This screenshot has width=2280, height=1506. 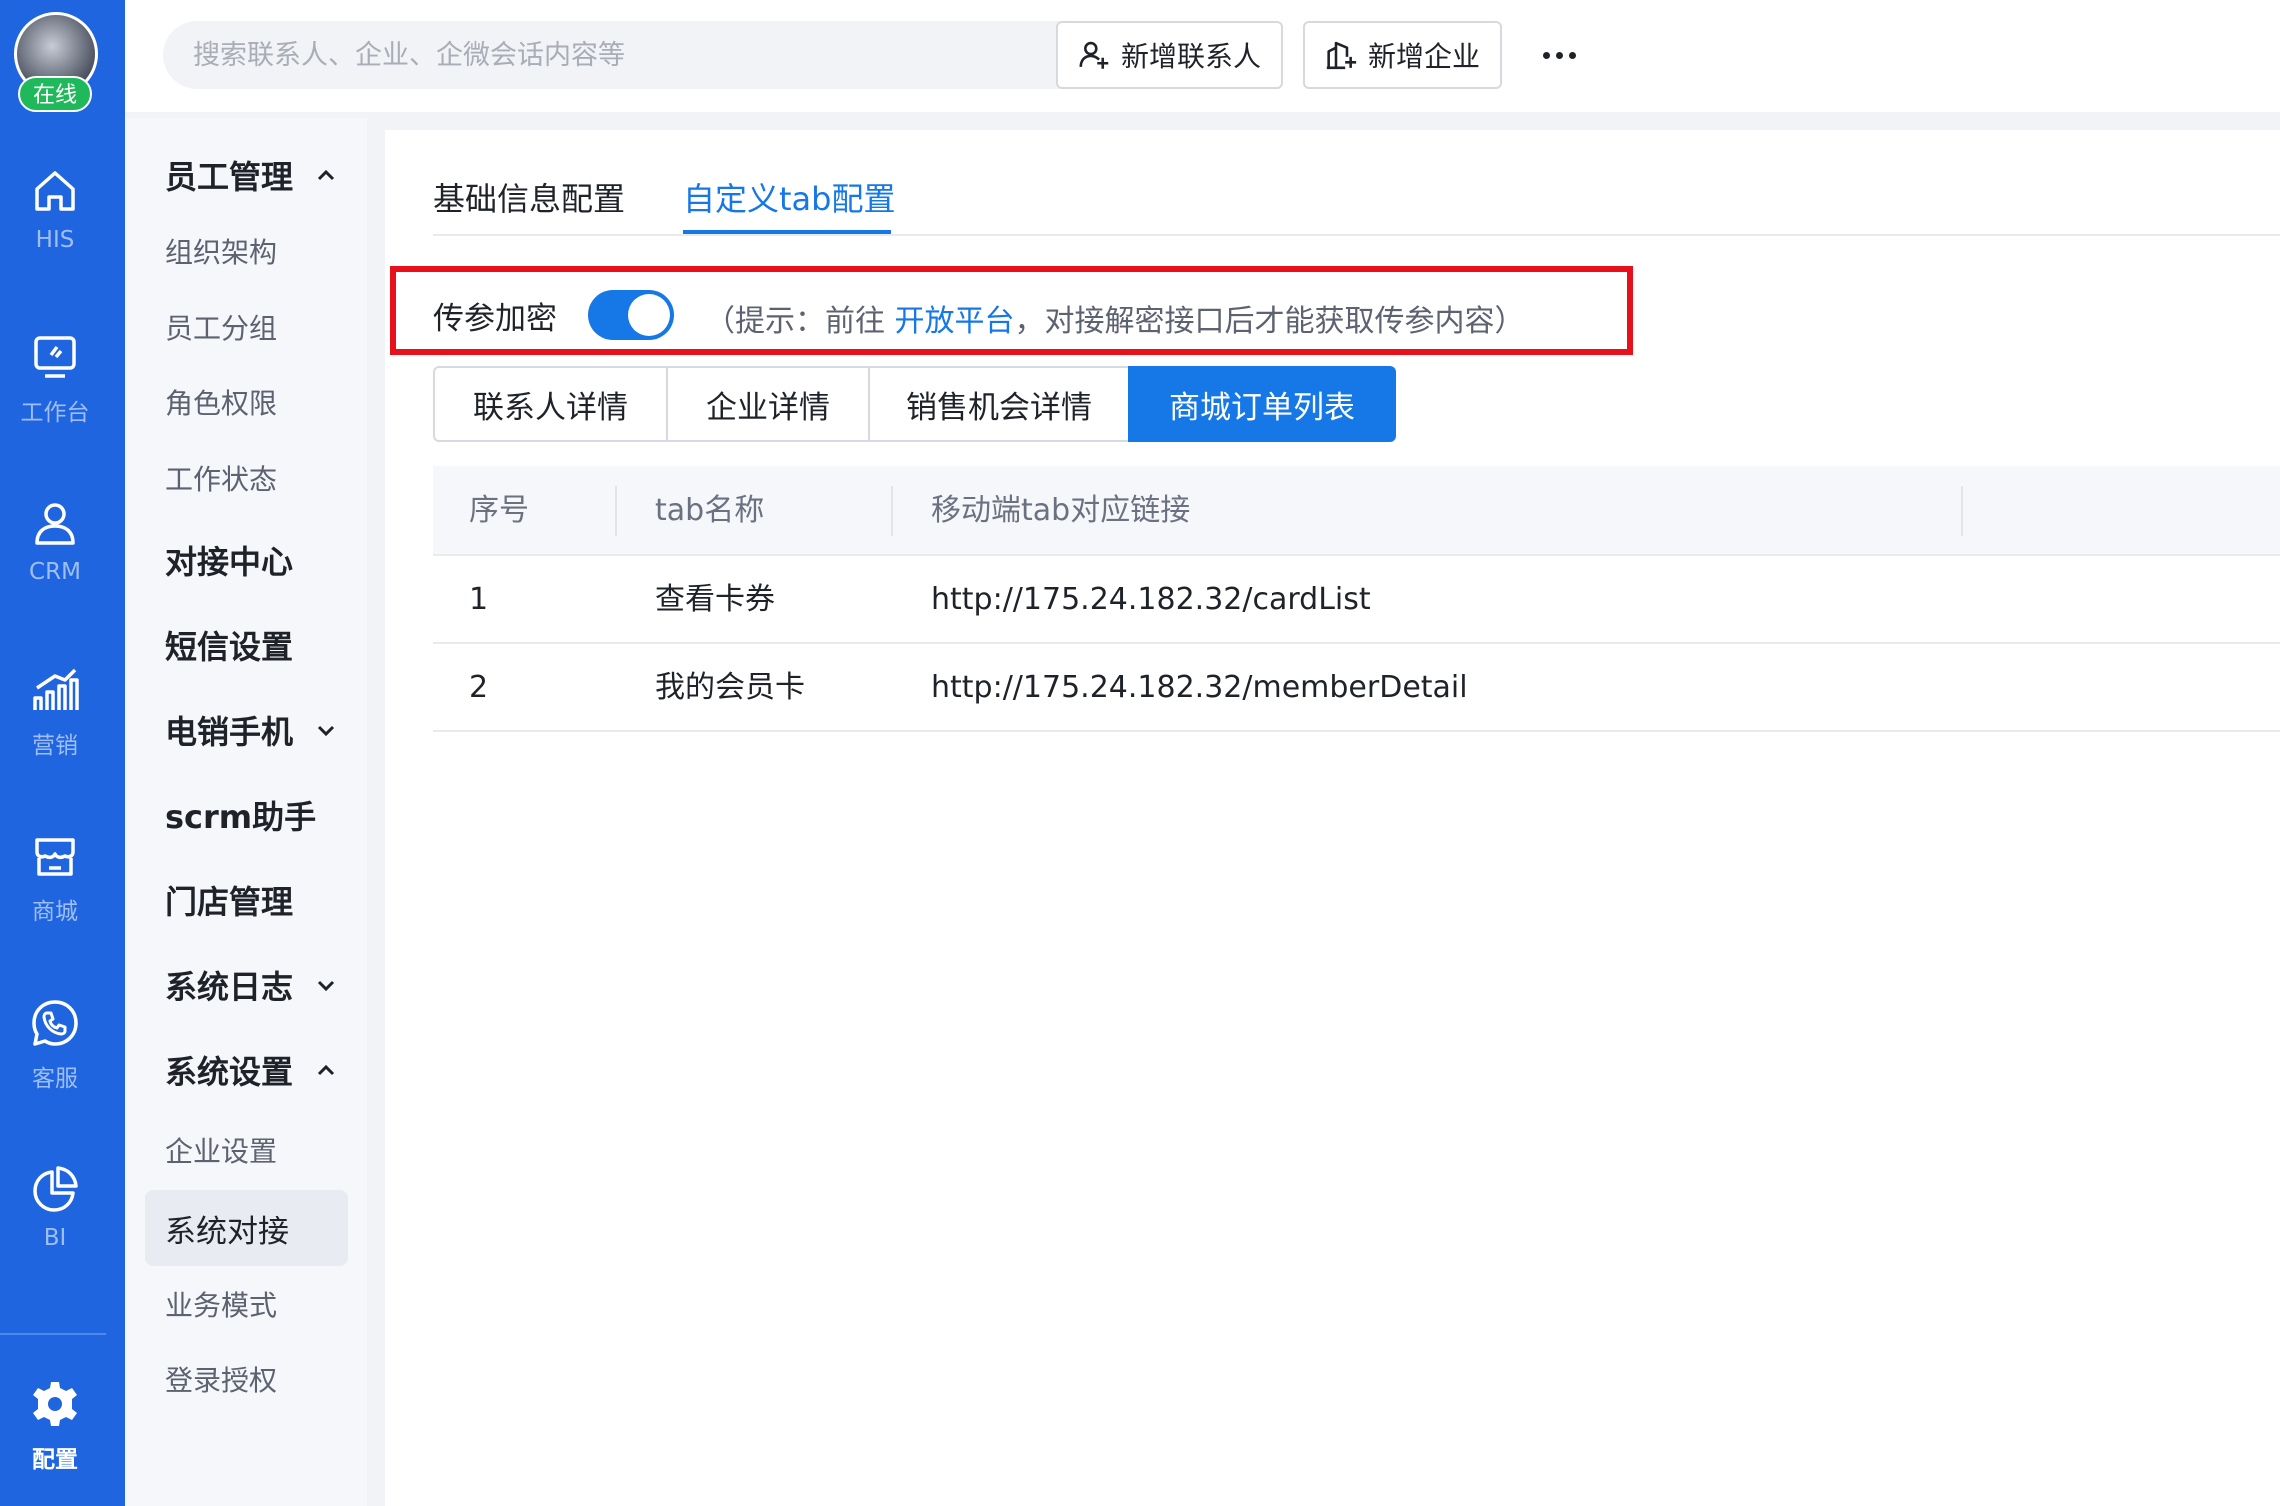 I want to click on more-menu-button, so click(x=1559, y=55).